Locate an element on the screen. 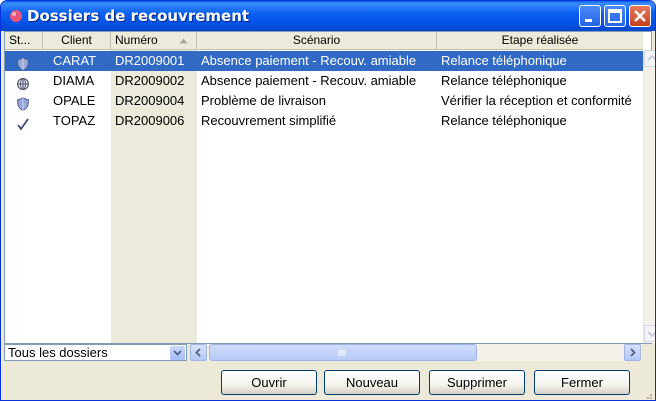 The image size is (656, 401). chevron-up-icon is located at coordinates (651, 57).